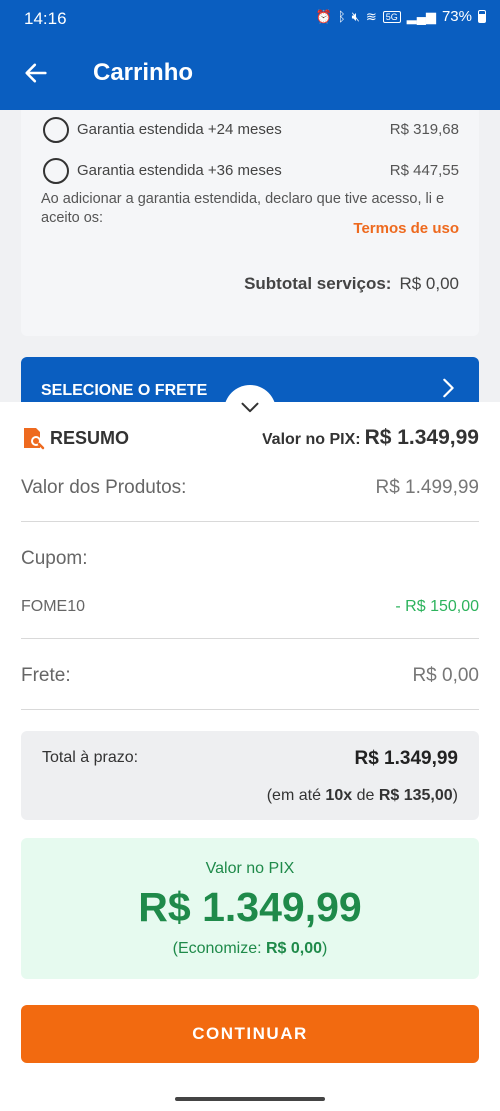  What do you see at coordinates (34, 439) in the screenshot?
I see `receipt-icon` at bounding box center [34, 439].